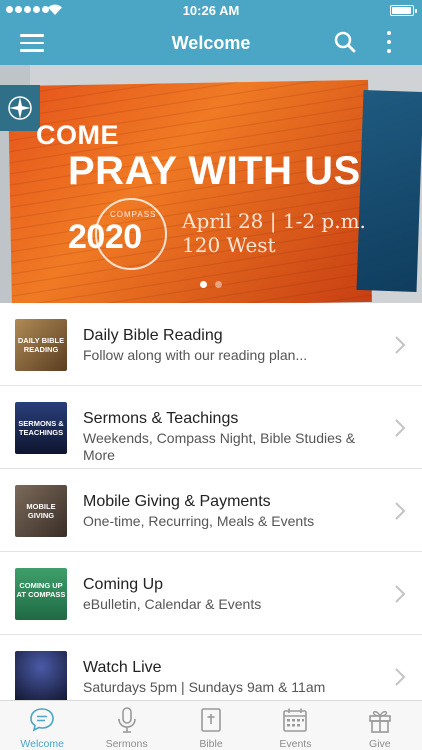  I want to click on top-bar: 10:26 AM Welcome, so click(211, 32).